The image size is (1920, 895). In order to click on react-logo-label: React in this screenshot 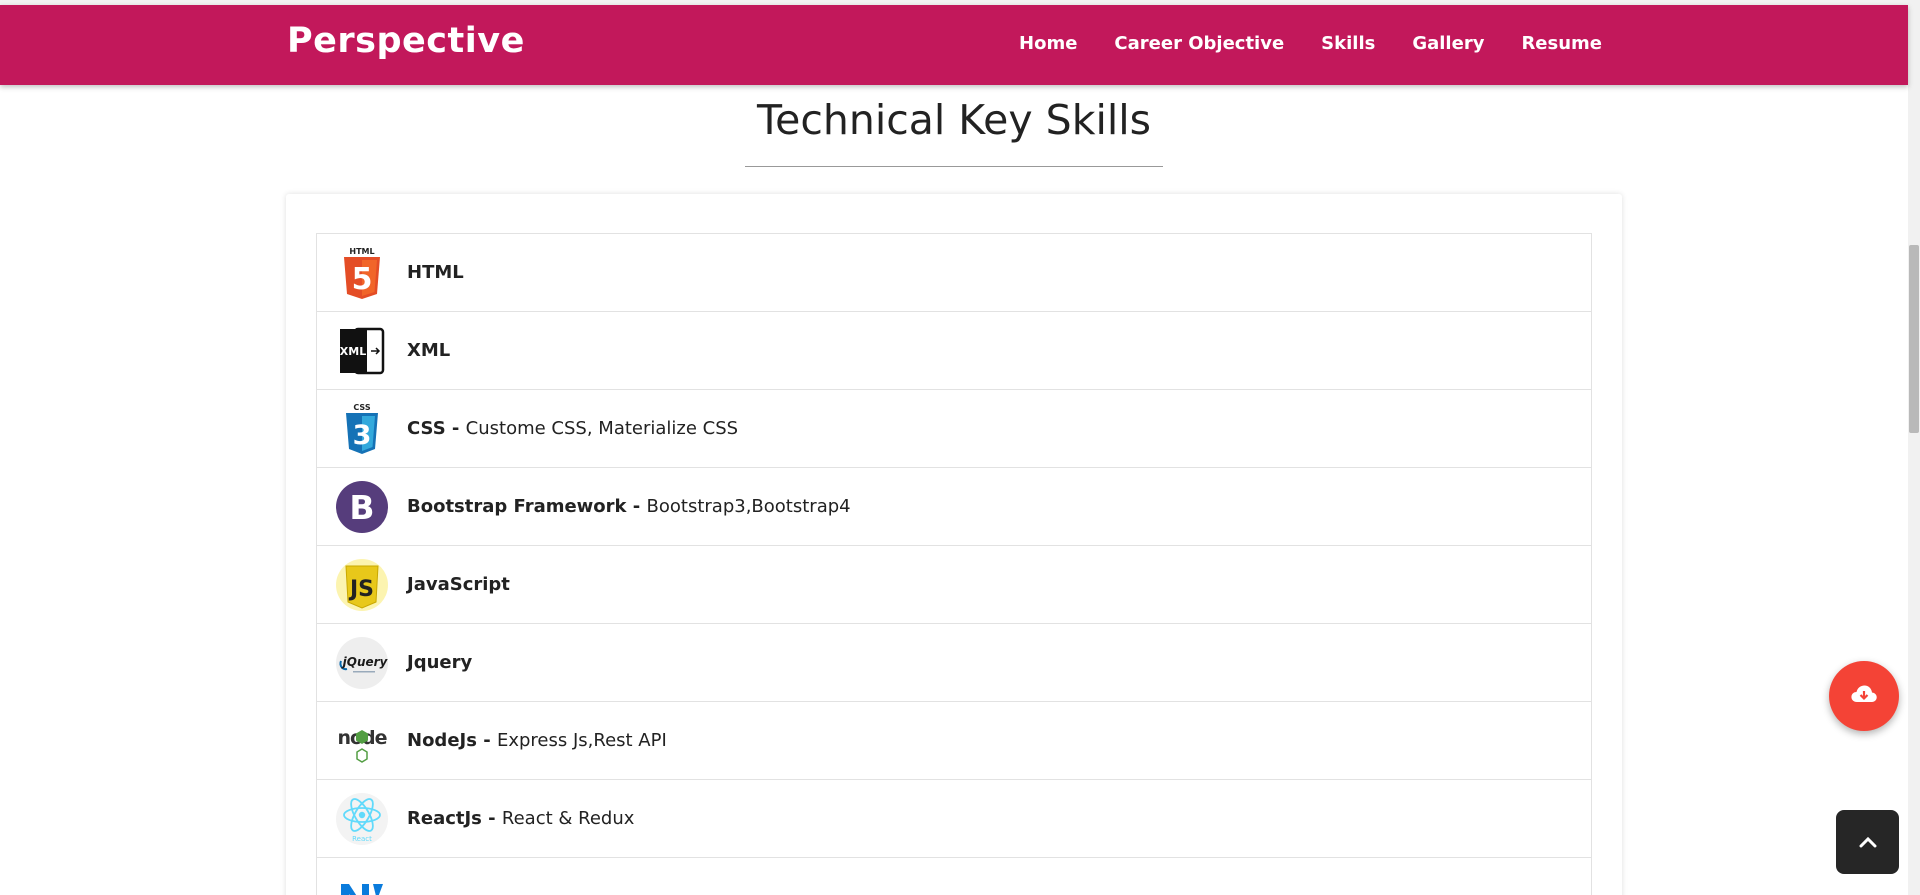, I will do `click(362, 839)`.